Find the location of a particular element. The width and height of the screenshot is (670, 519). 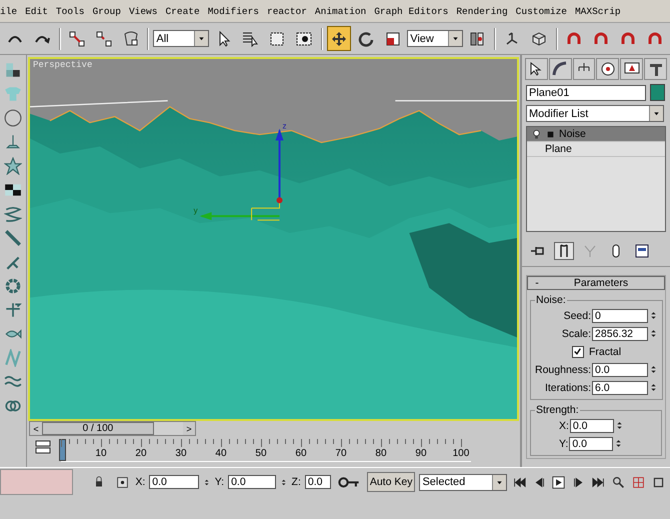

checkbox is located at coordinates (578, 352).